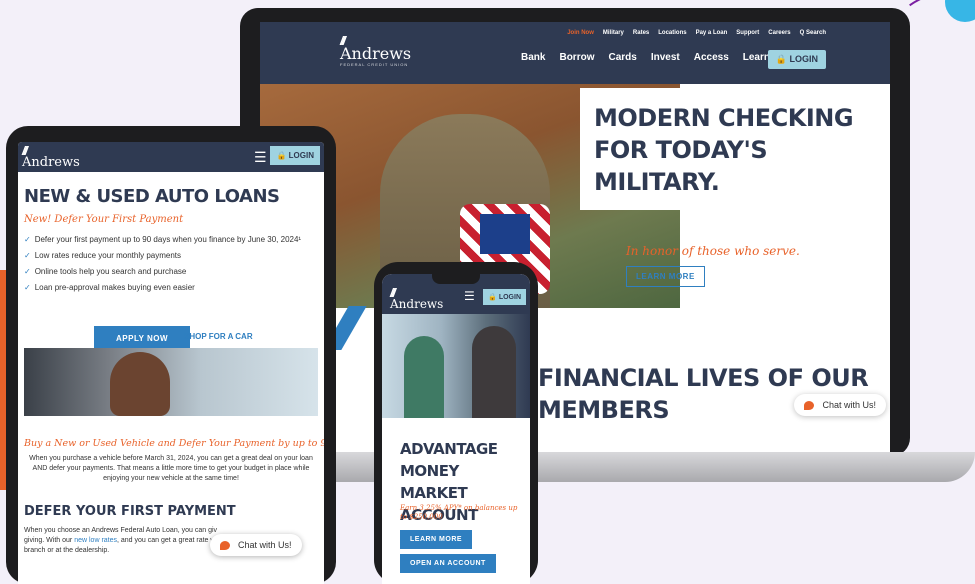  I want to click on brand-logo: /// Andrews FEDERAL CREDIT UNION, so click(376, 51).